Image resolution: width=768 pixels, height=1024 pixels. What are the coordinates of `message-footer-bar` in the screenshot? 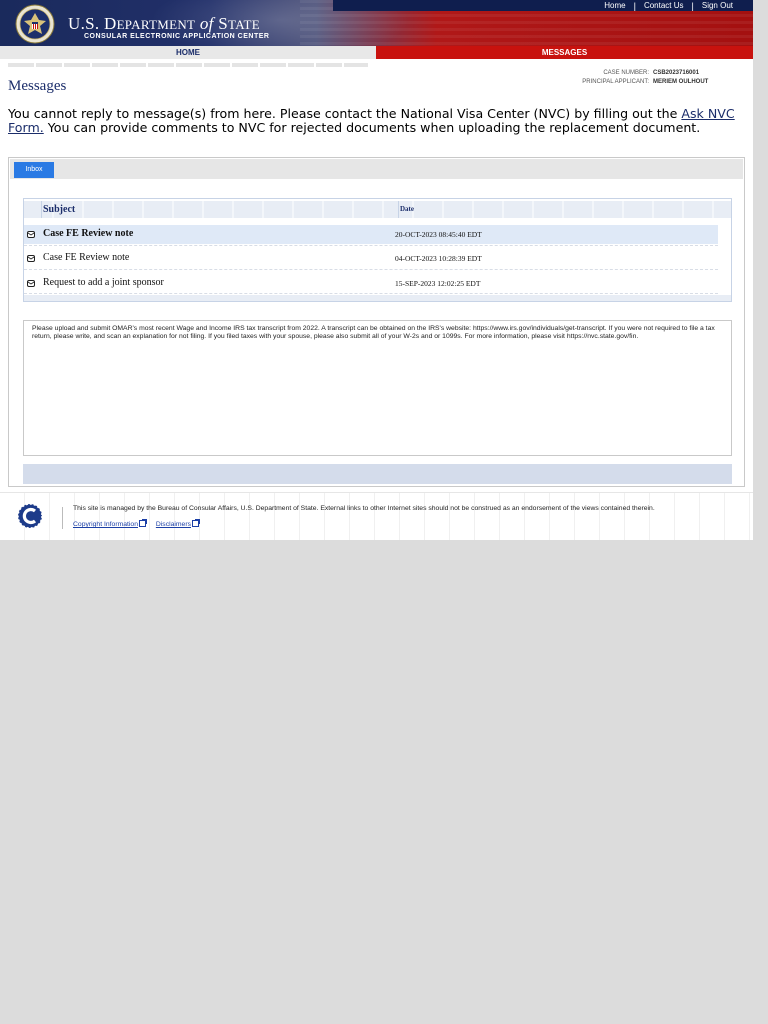 It's located at (377, 474).